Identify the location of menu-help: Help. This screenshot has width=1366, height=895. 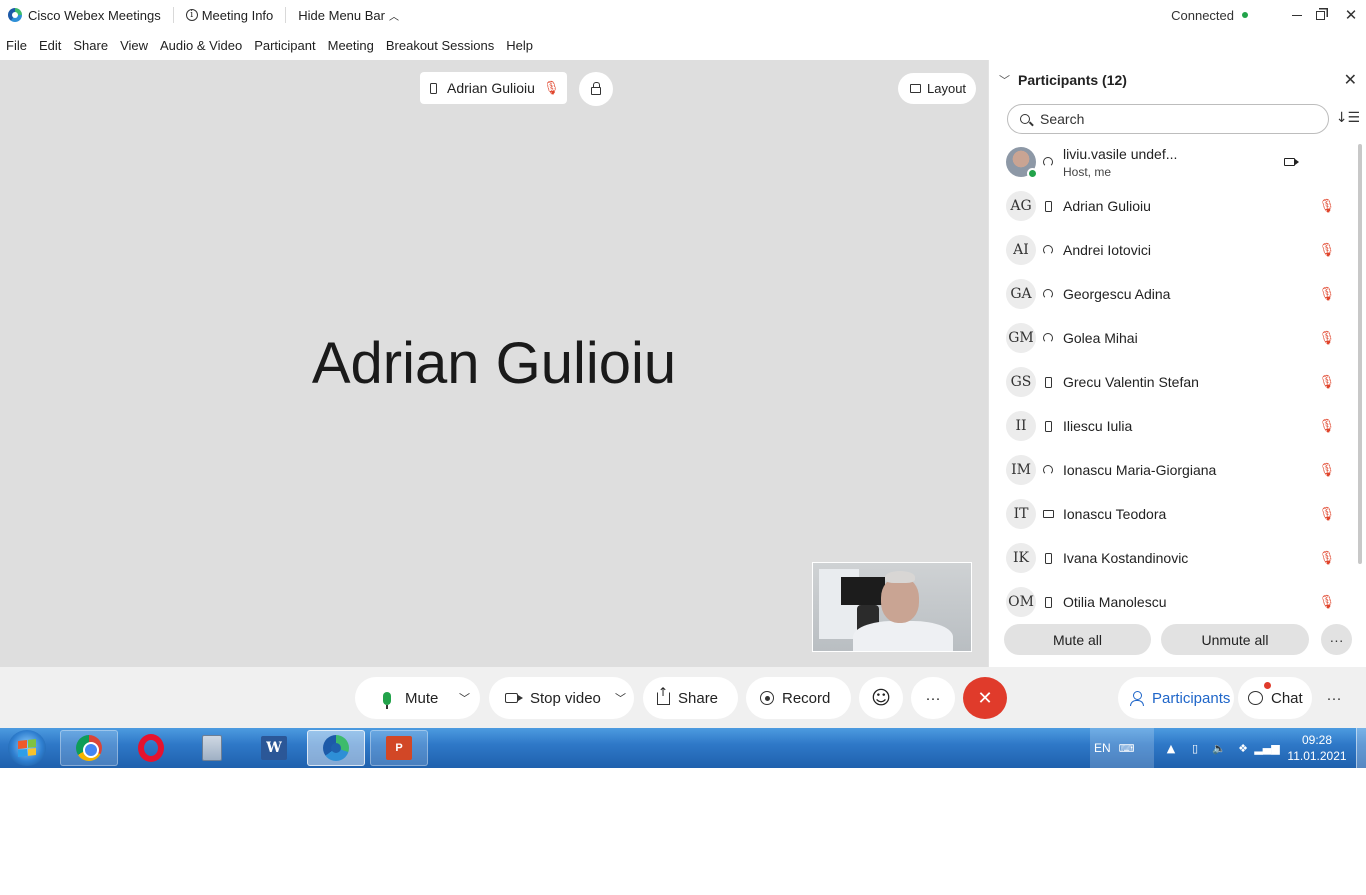
(519, 45).